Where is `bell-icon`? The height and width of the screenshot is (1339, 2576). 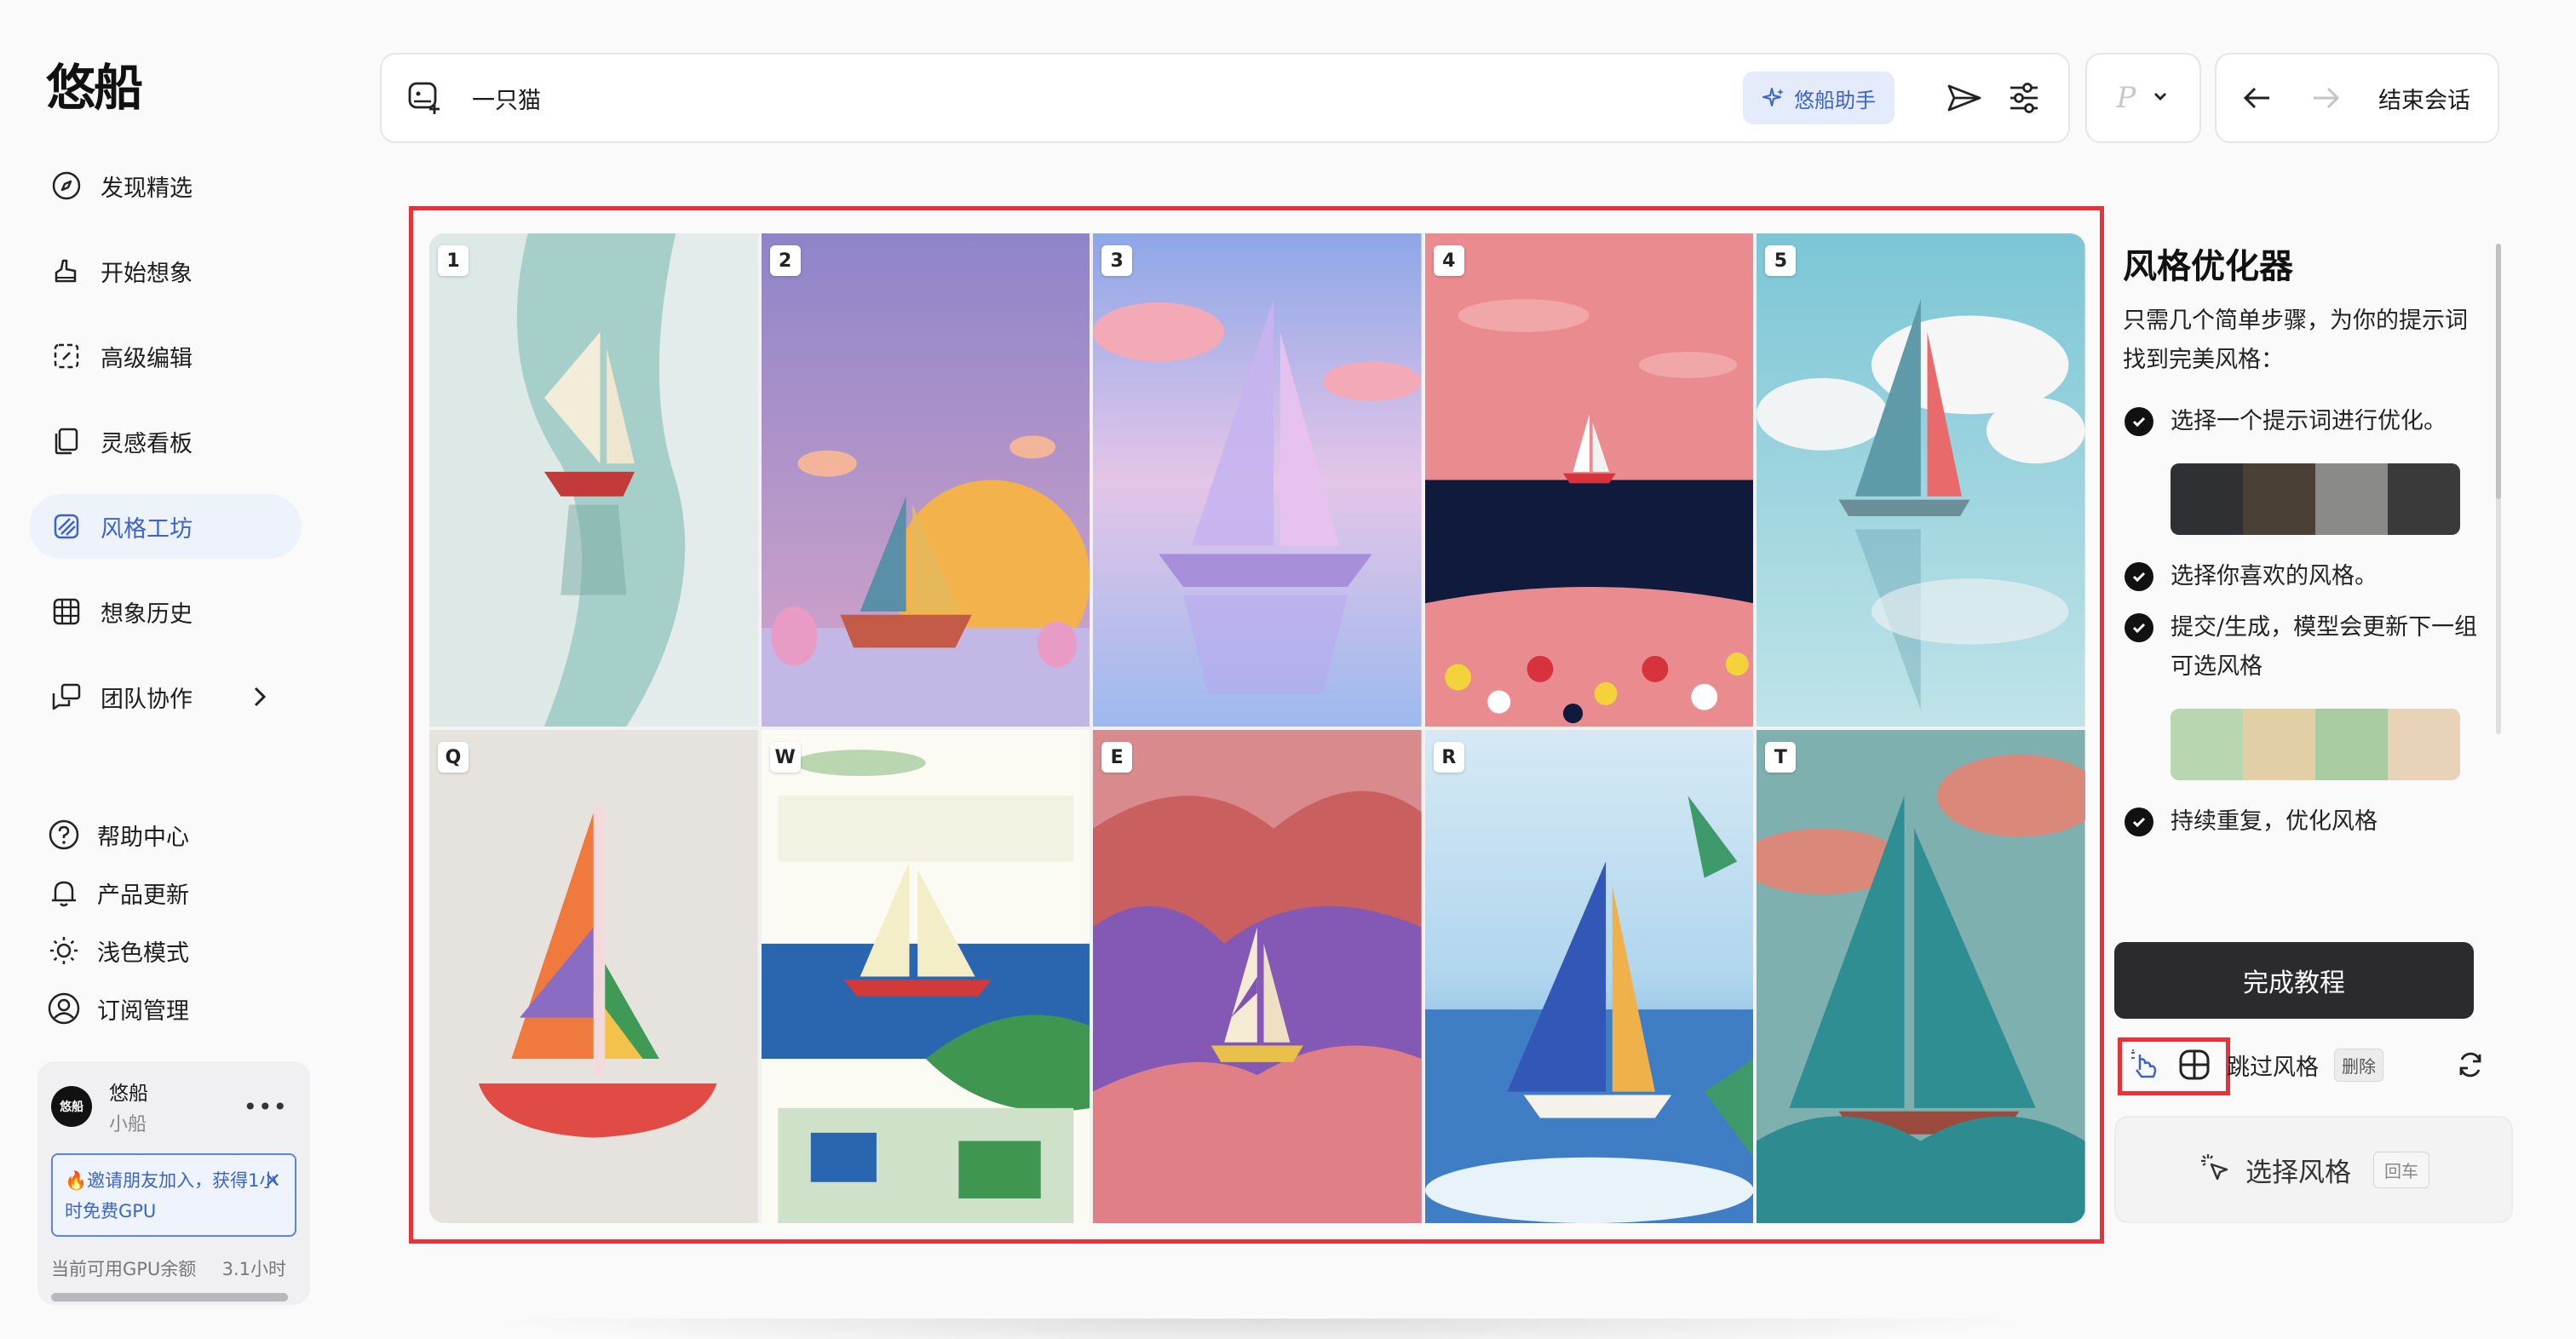 bell-icon is located at coordinates (64, 893).